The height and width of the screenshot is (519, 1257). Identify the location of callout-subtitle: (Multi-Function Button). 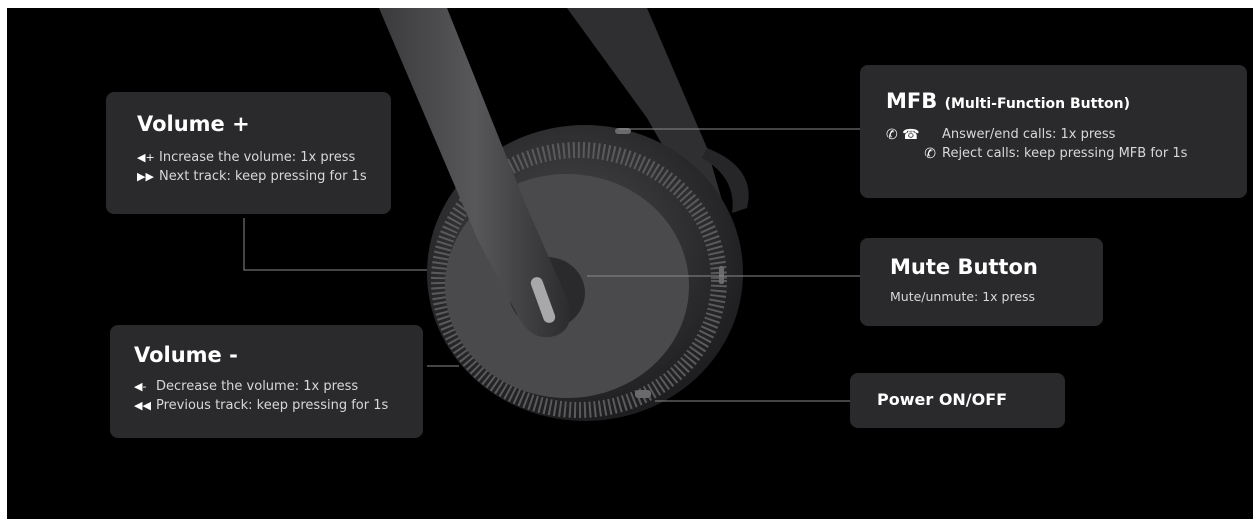
(1037, 104).